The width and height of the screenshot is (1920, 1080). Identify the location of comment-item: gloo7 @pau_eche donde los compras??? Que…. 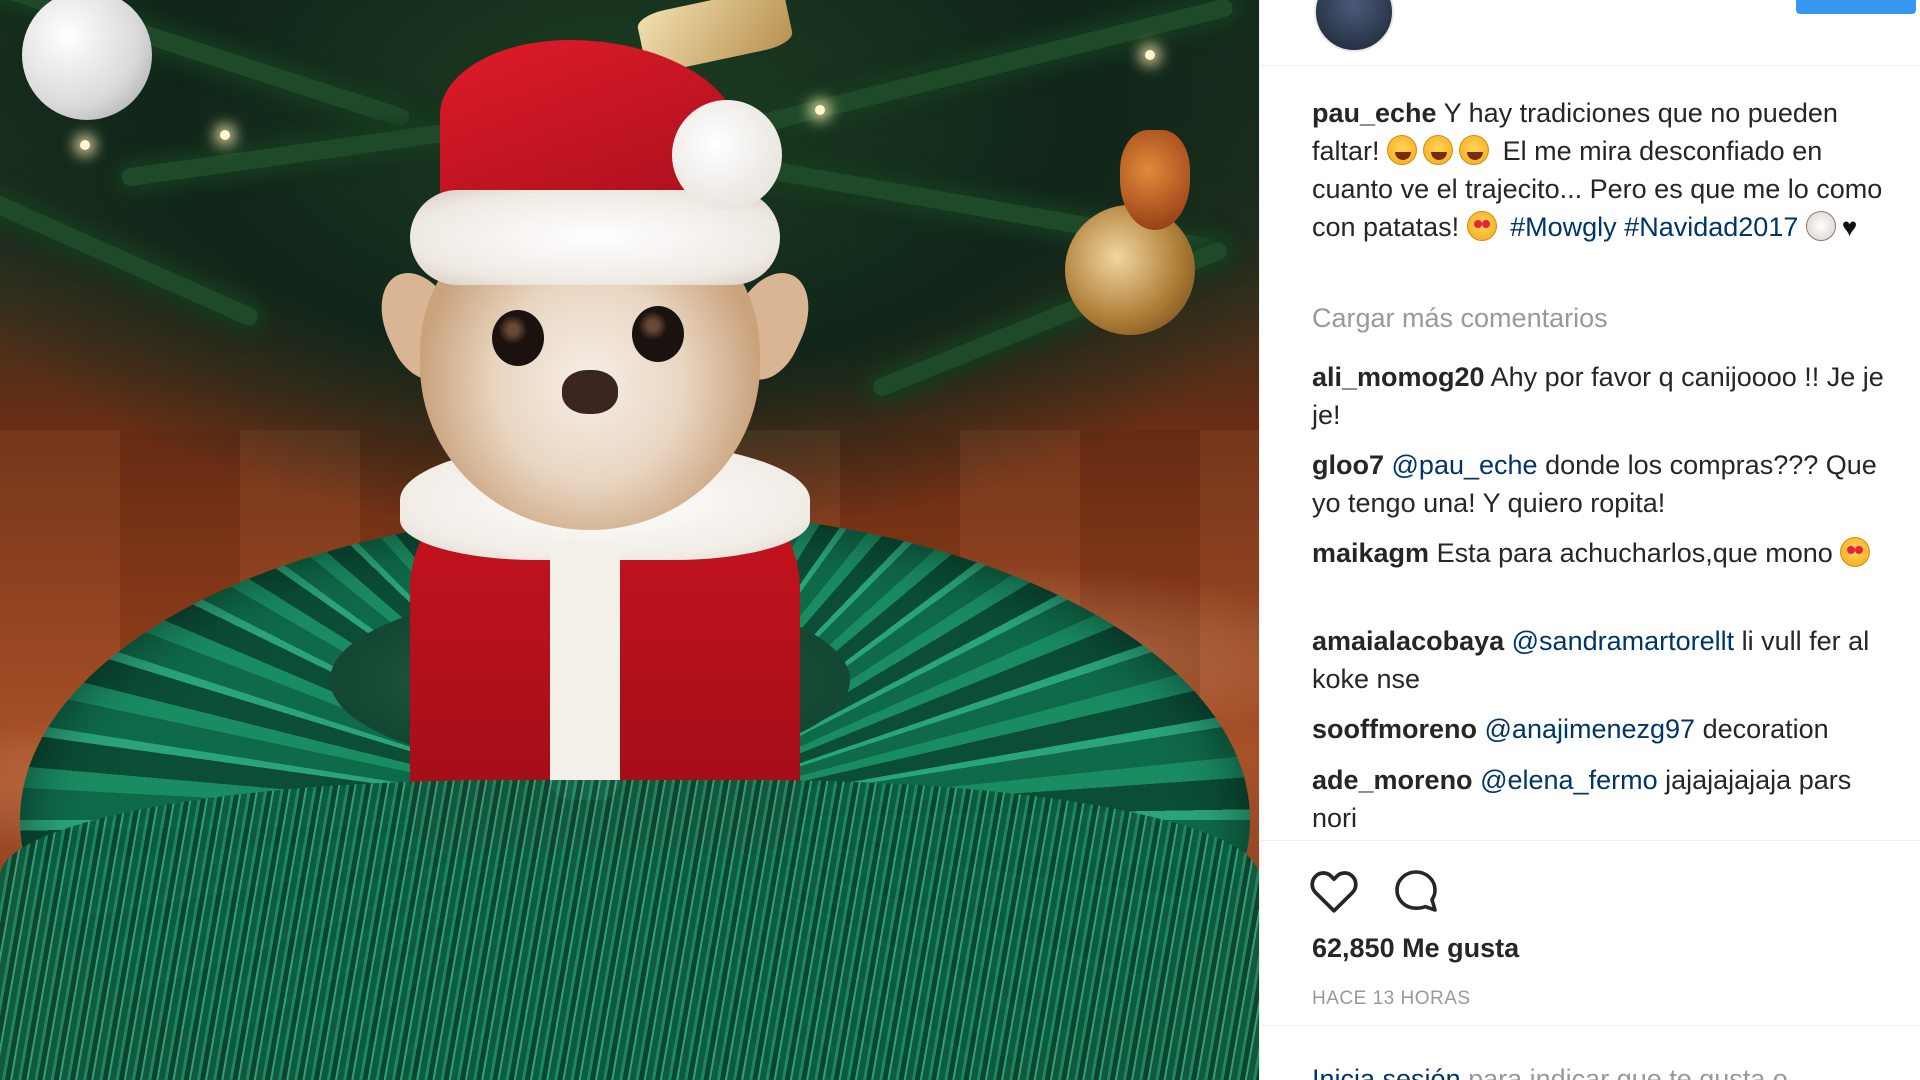
(1604, 484).